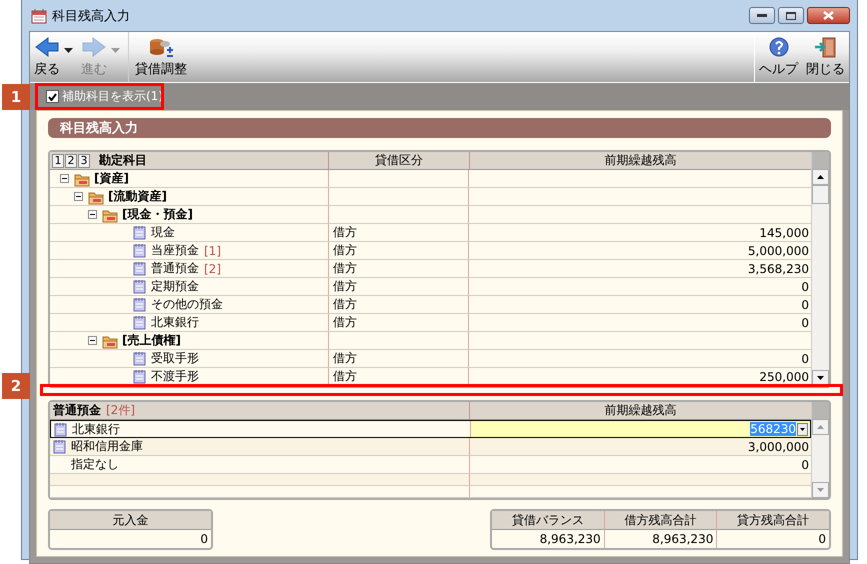  I want to click on account-name: 北東銀行, so click(175, 322).